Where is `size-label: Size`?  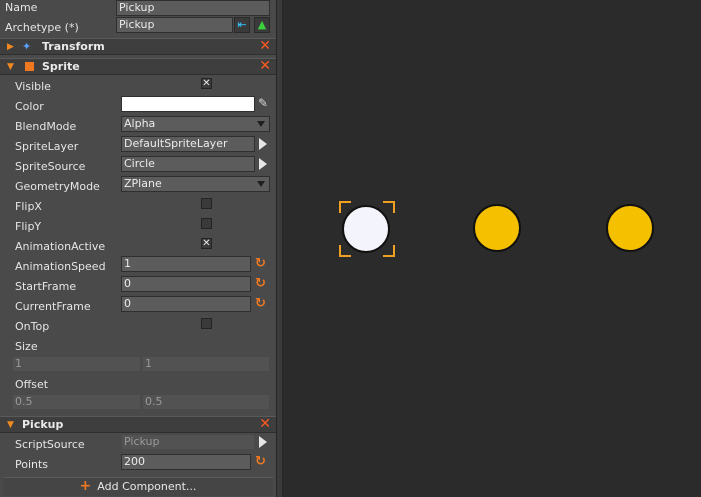 size-label: Size is located at coordinates (26, 346).